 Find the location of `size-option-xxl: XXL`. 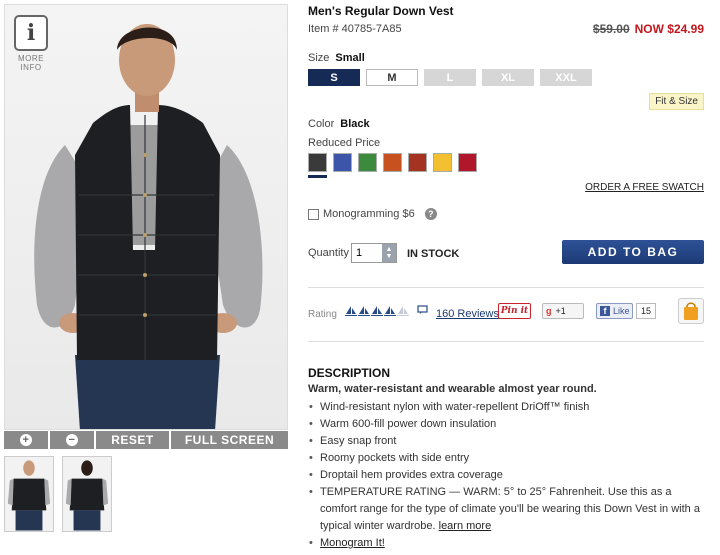

size-option-xxl: XXL is located at coordinates (566, 77).